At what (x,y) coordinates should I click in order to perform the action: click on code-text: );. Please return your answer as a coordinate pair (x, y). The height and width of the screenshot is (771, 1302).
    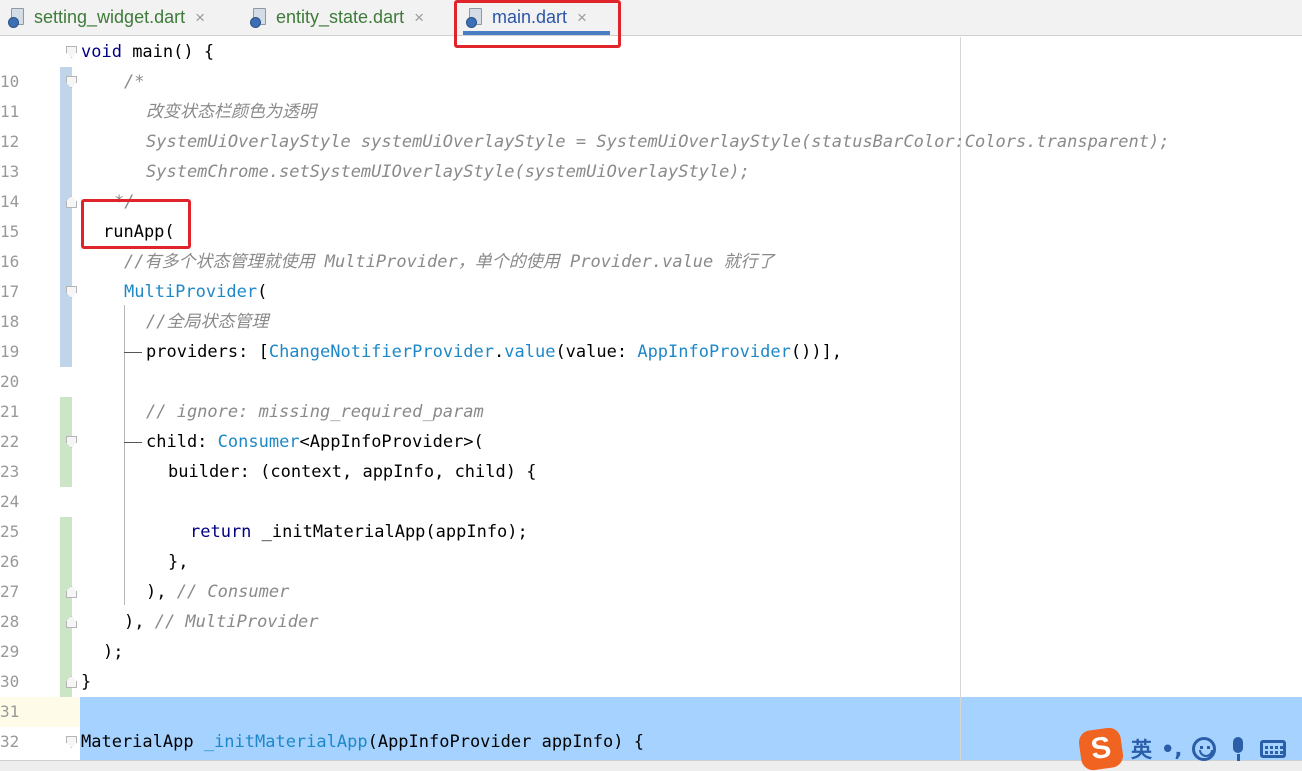
    Looking at the image, I should click on (113, 652).